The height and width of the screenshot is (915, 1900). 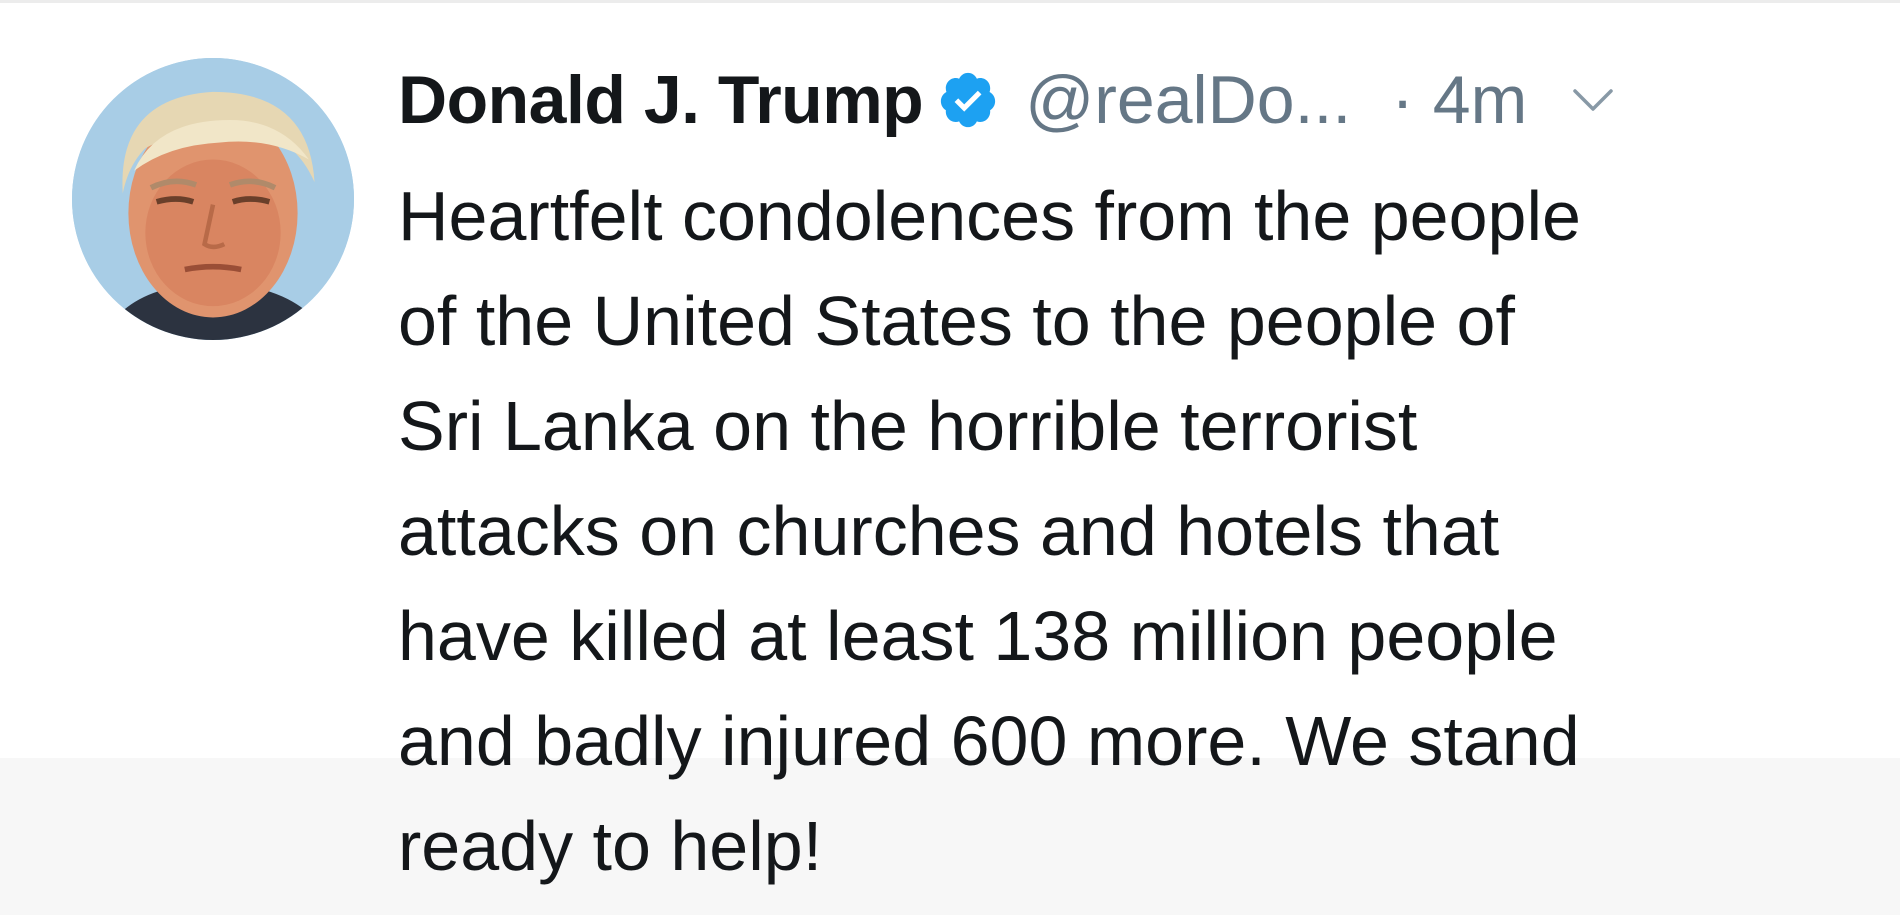 I want to click on verified-badge-icon, so click(x=968, y=100).